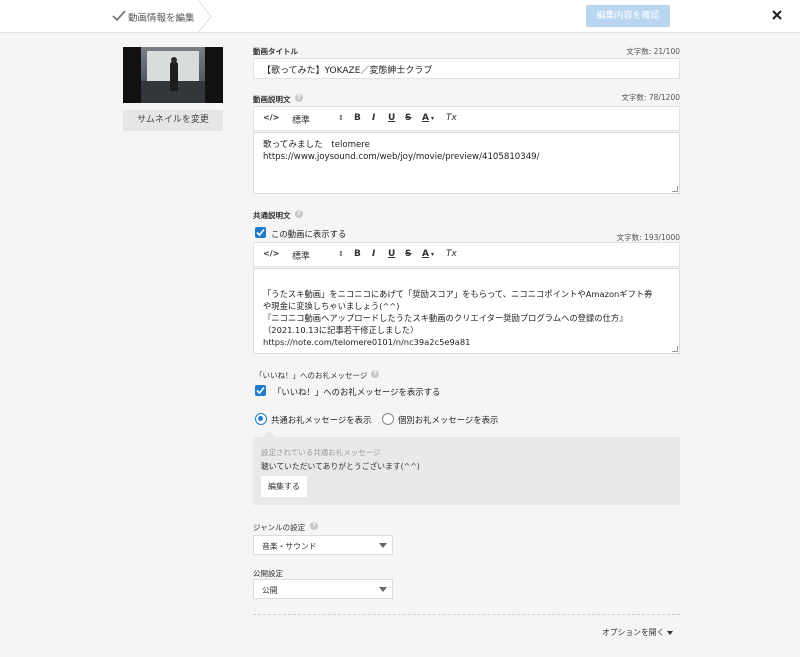 This screenshot has width=800, height=657. Describe the element at coordinates (650, 97) in the screenshot. I see `description-char-count: 文字数: 78/1200` at that location.